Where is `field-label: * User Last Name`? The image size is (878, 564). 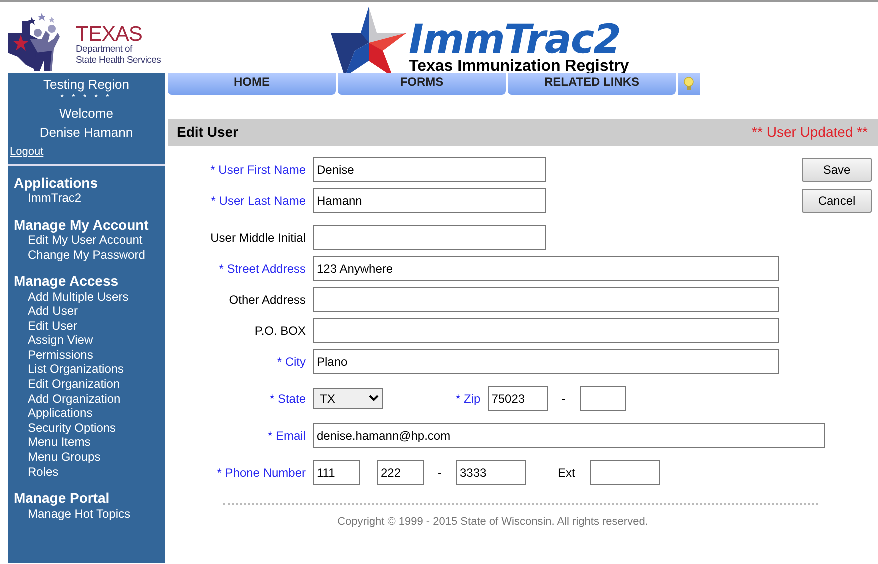 field-label: * User Last Name is located at coordinates (258, 201).